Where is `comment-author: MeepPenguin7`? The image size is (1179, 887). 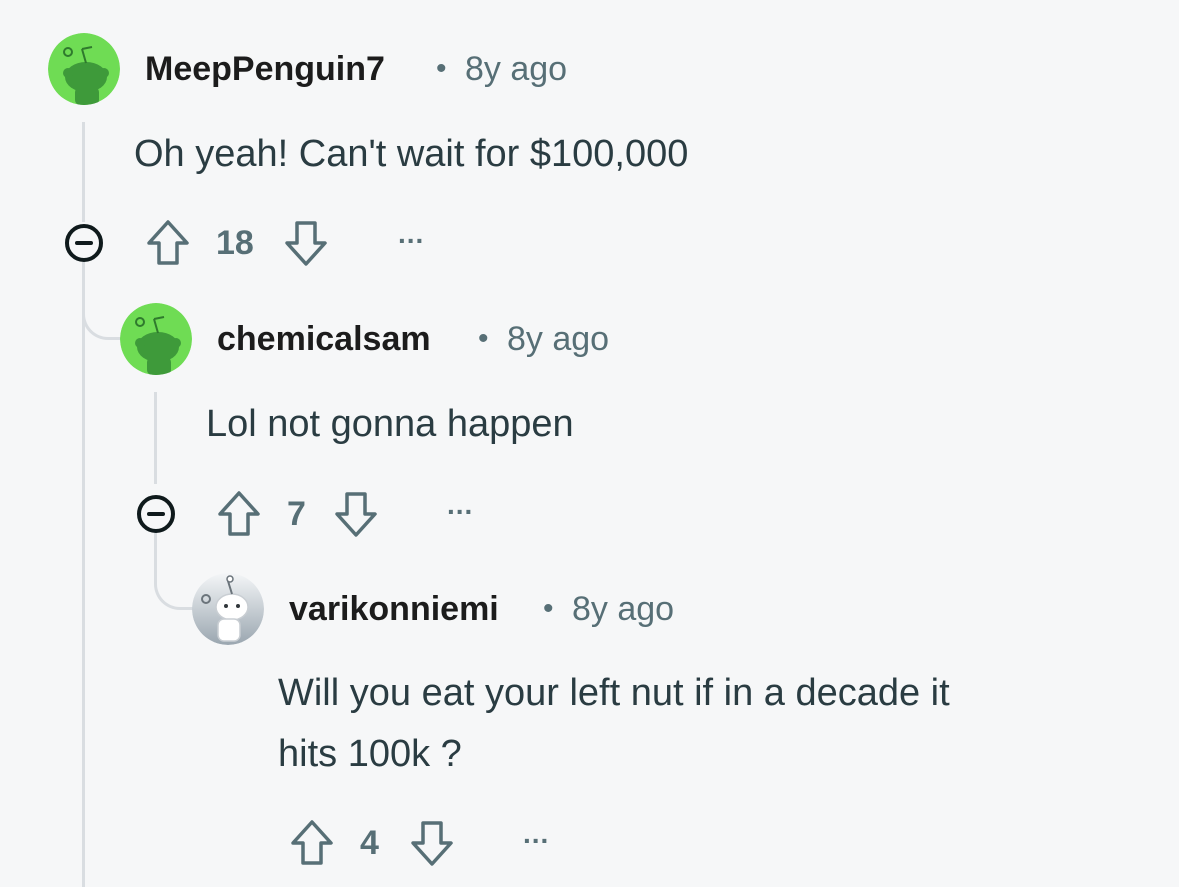
comment-author: MeepPenguin7 is located at coordinates (265, 69).